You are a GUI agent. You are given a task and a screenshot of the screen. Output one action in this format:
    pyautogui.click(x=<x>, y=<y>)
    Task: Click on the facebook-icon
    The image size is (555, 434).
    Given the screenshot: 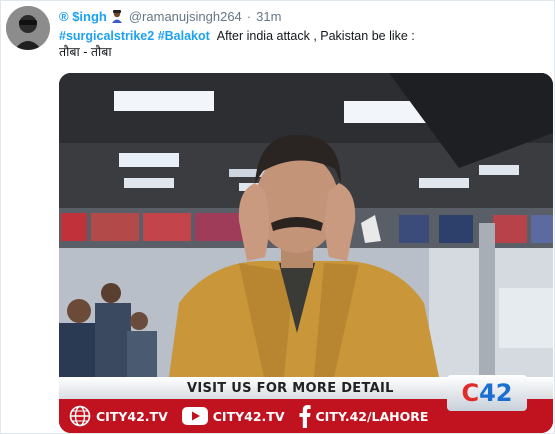 What is the action you would take?
    pyautogui.click(x=305, y=416)
    